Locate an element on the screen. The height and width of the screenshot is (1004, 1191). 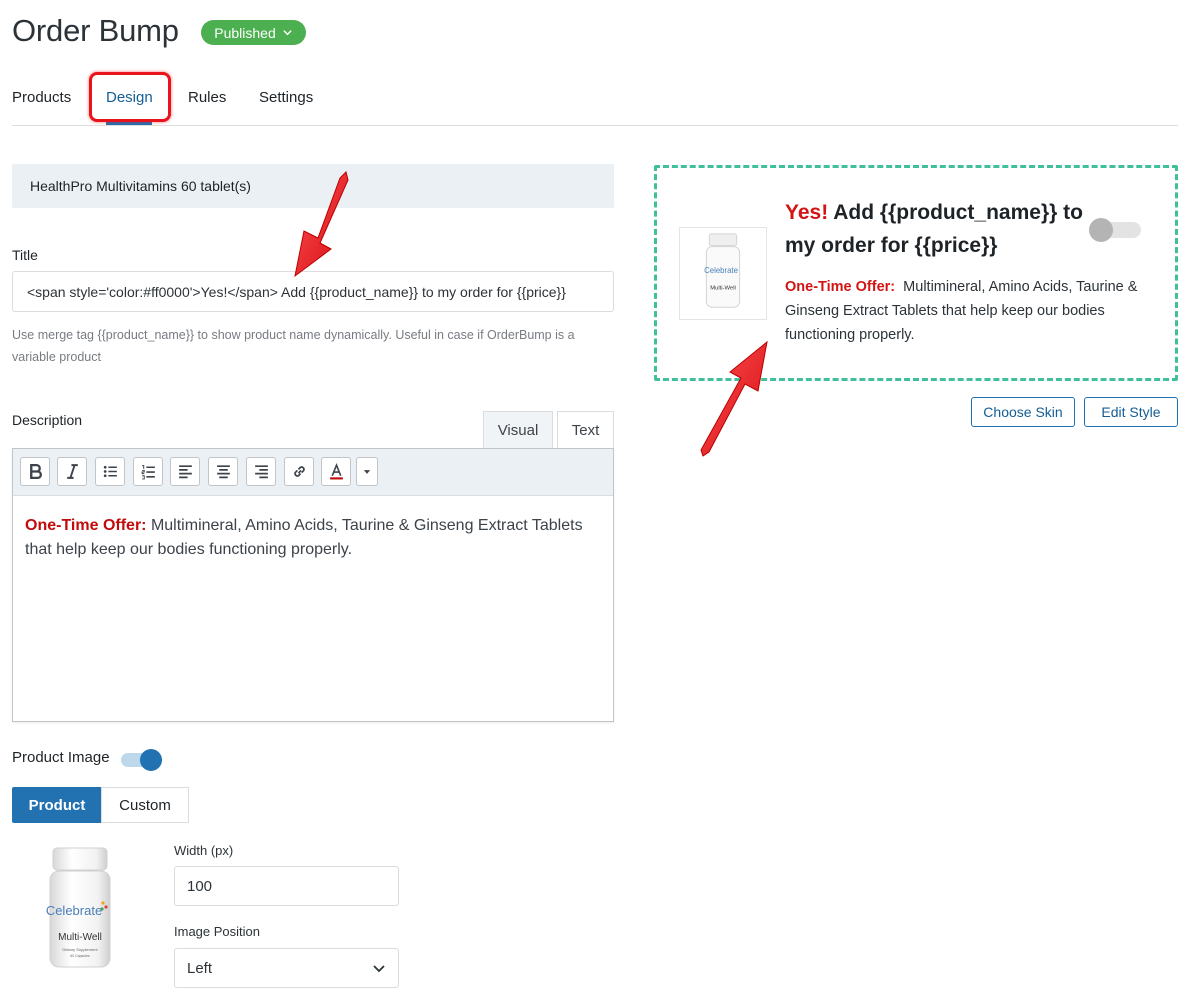
text-color-dropdown-button is located at coordinates (367, 471).